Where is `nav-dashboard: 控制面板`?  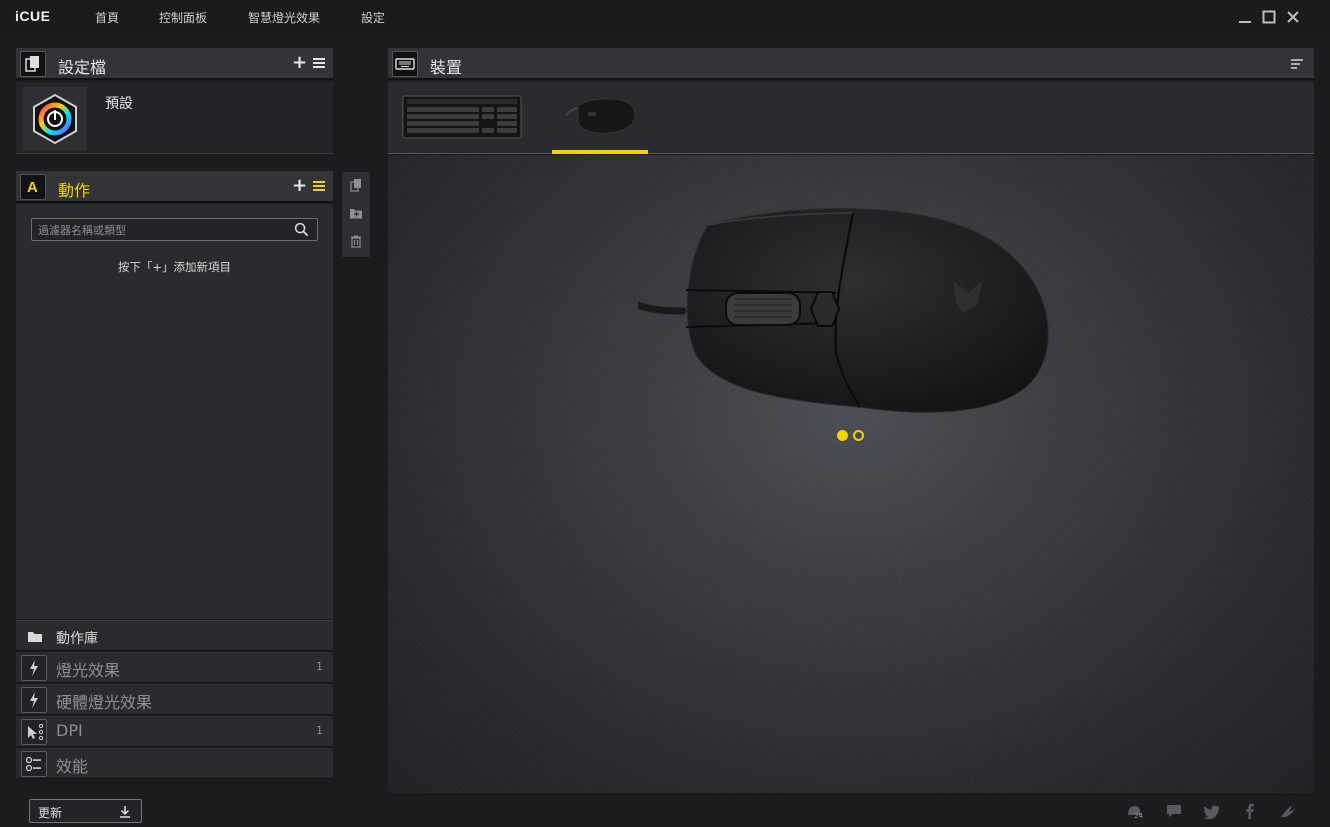 nav-dashboard: 控制面板 is located at coordinates (183, 17).